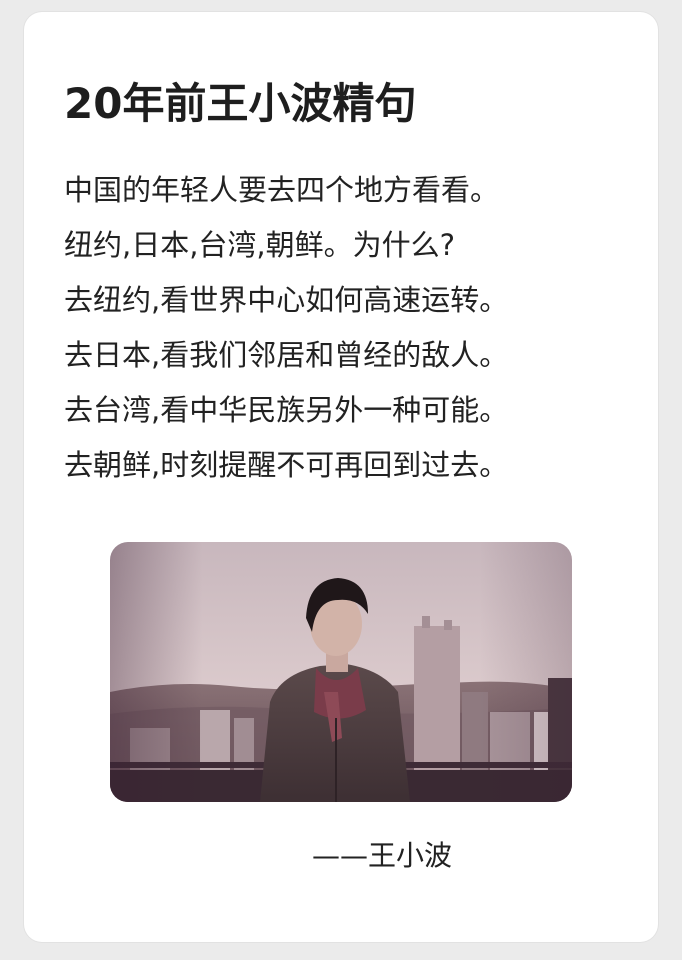 The width and height of the screenshot is (682, 960). I want to click on quote-line: 去日本,看我们邻居和曾经的敌人。, so click(286, 355).